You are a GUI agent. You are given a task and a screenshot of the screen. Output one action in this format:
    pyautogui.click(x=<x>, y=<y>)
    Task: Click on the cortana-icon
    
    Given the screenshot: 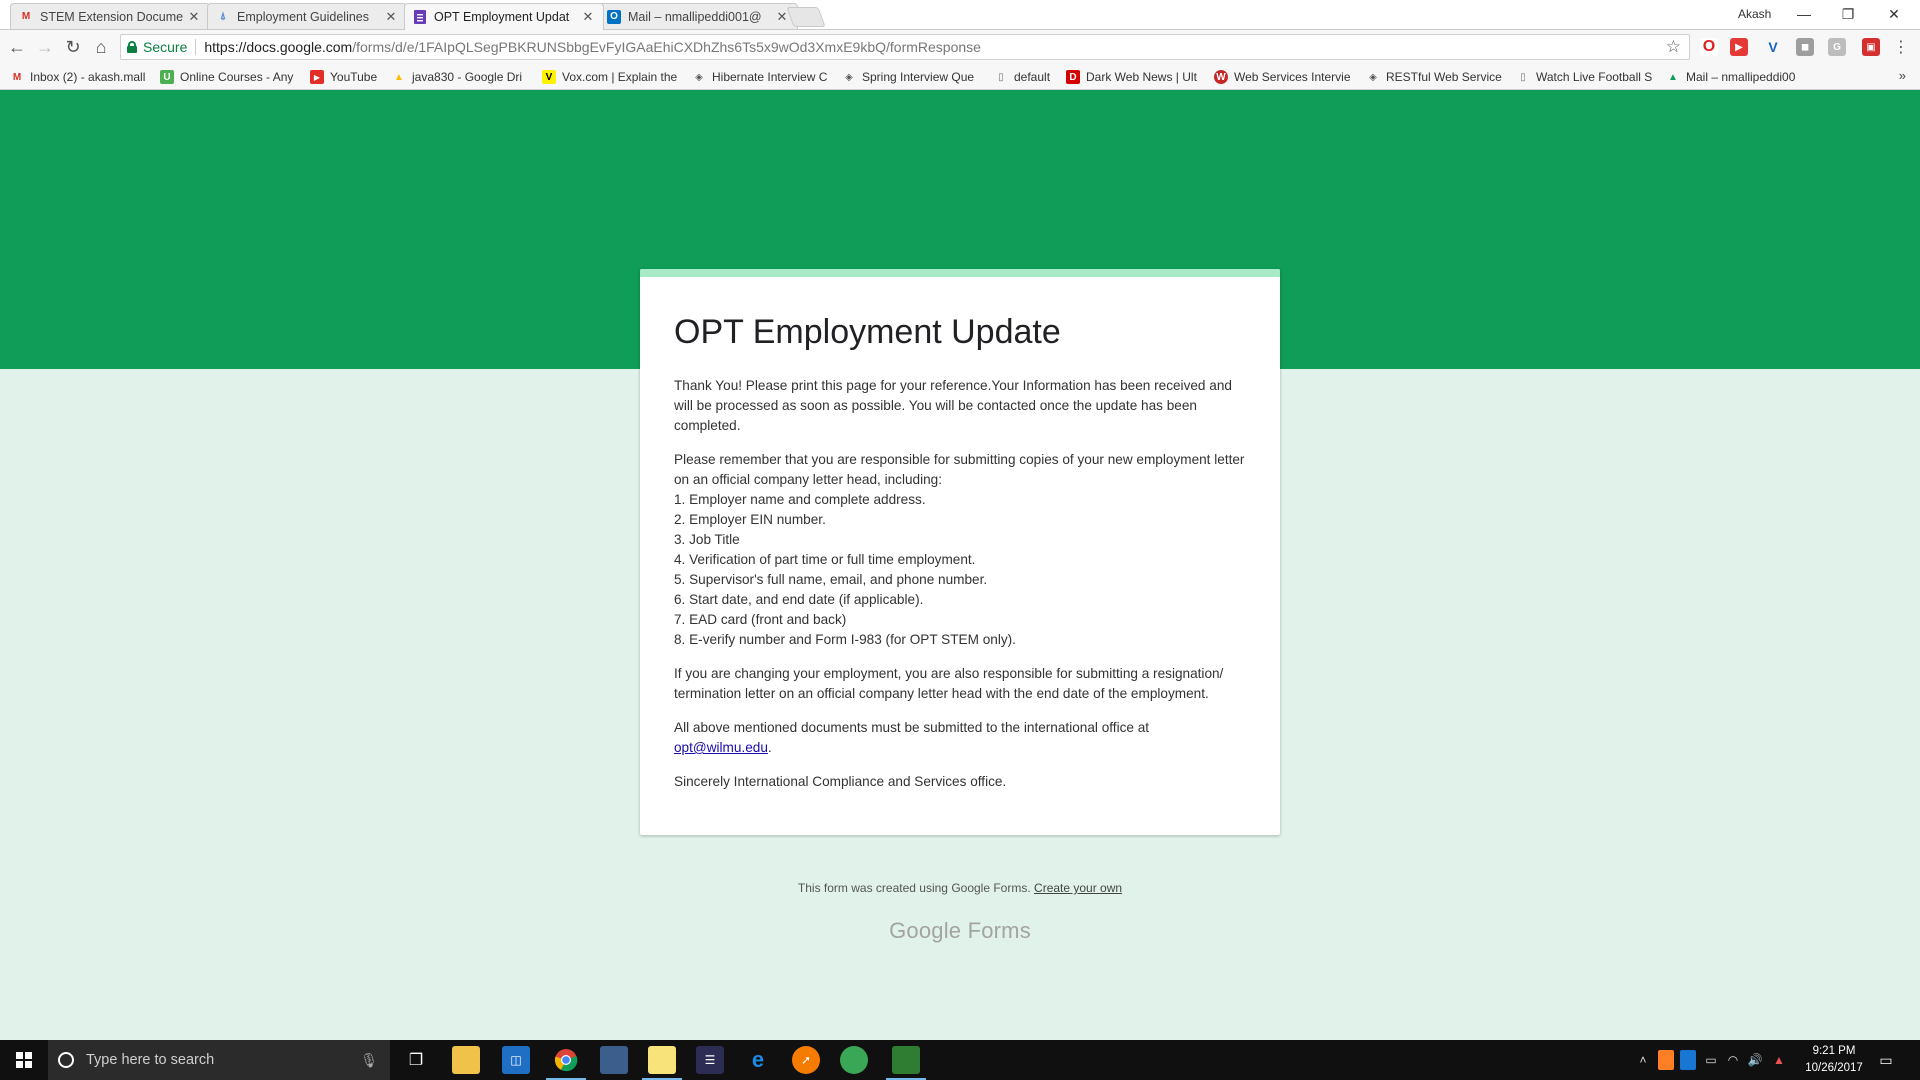 What is the action you would take?
    pyautogui.click(x=66, y=1060)
    